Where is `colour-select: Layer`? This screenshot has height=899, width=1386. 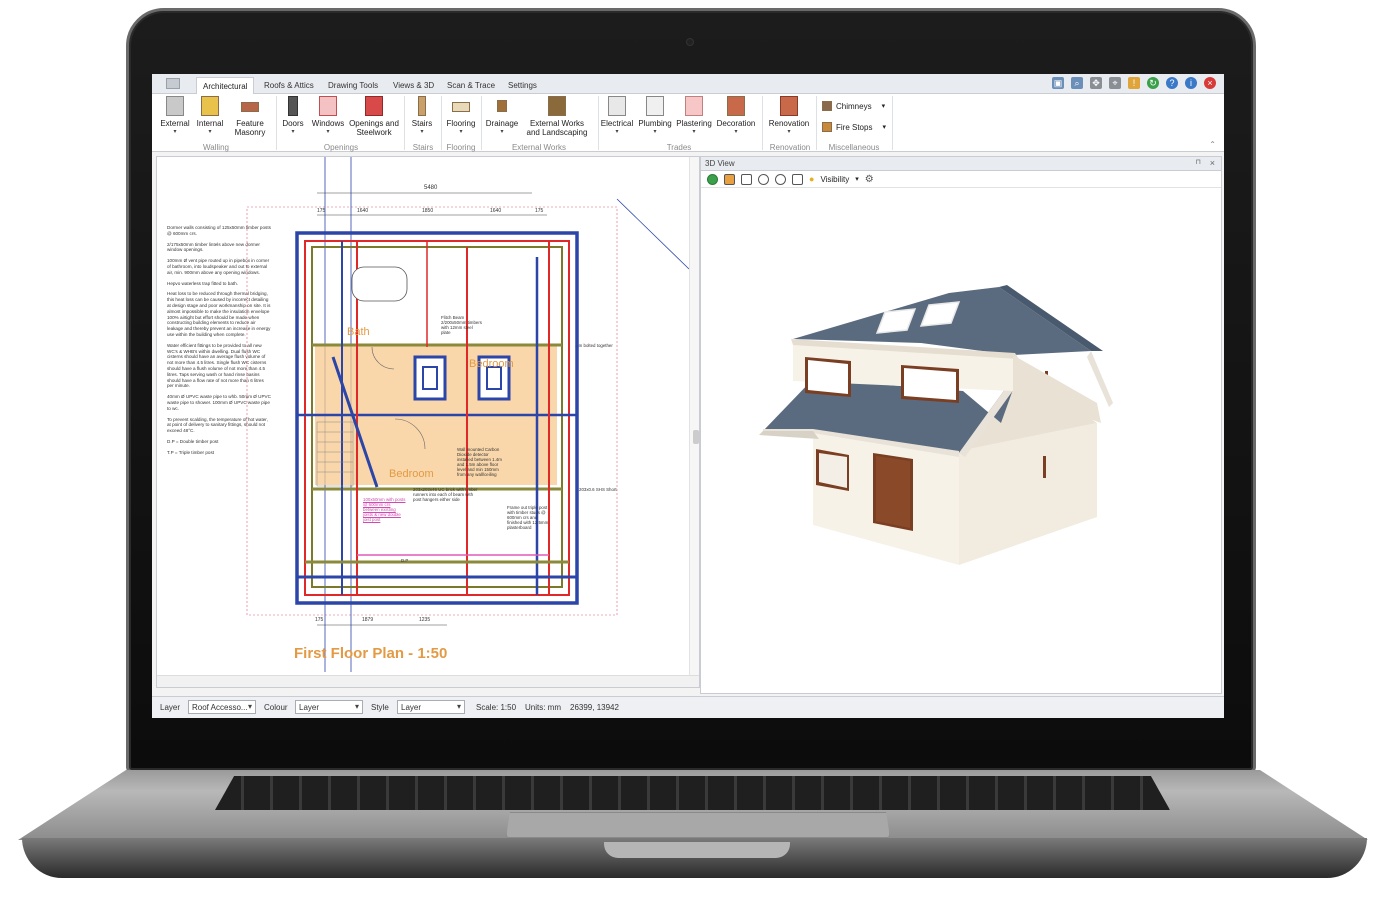 colour-select: Layer is located at coordinates (329, 707).